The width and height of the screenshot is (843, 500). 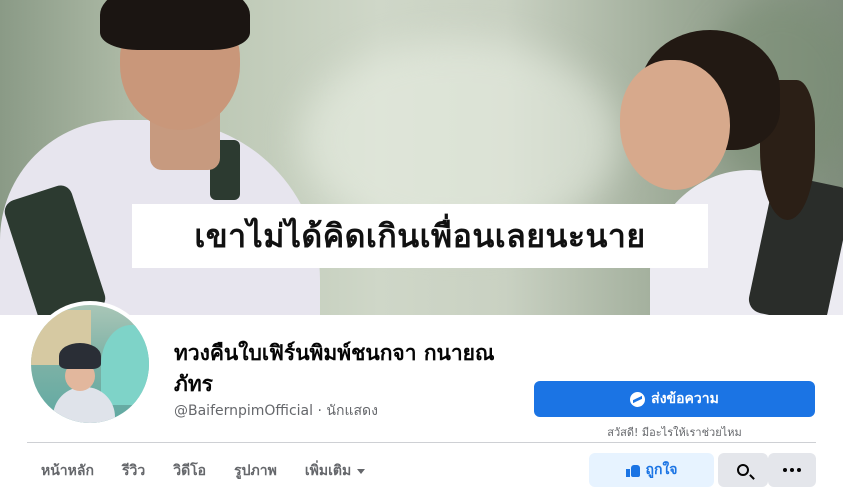 I want to click on page-title: ทวงคืนใบเฟิร์นพิมพ์ชนกจา กนายณภัทร, so click(x=334, y=368).